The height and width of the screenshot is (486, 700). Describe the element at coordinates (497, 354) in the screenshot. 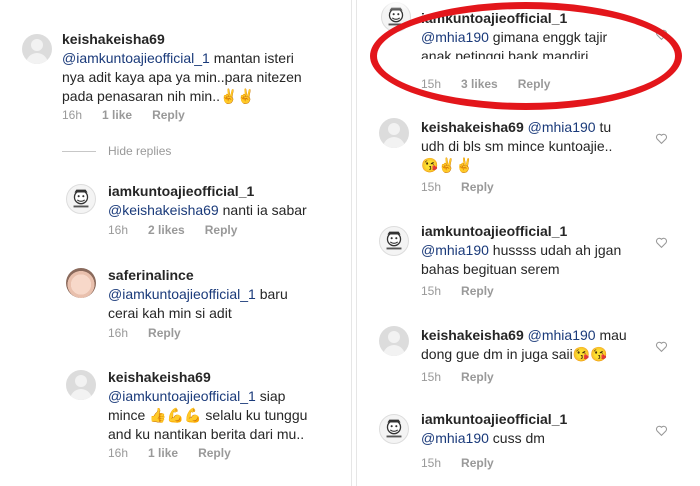

I see `comment-text: dong gue dm in juga saii` at that location.